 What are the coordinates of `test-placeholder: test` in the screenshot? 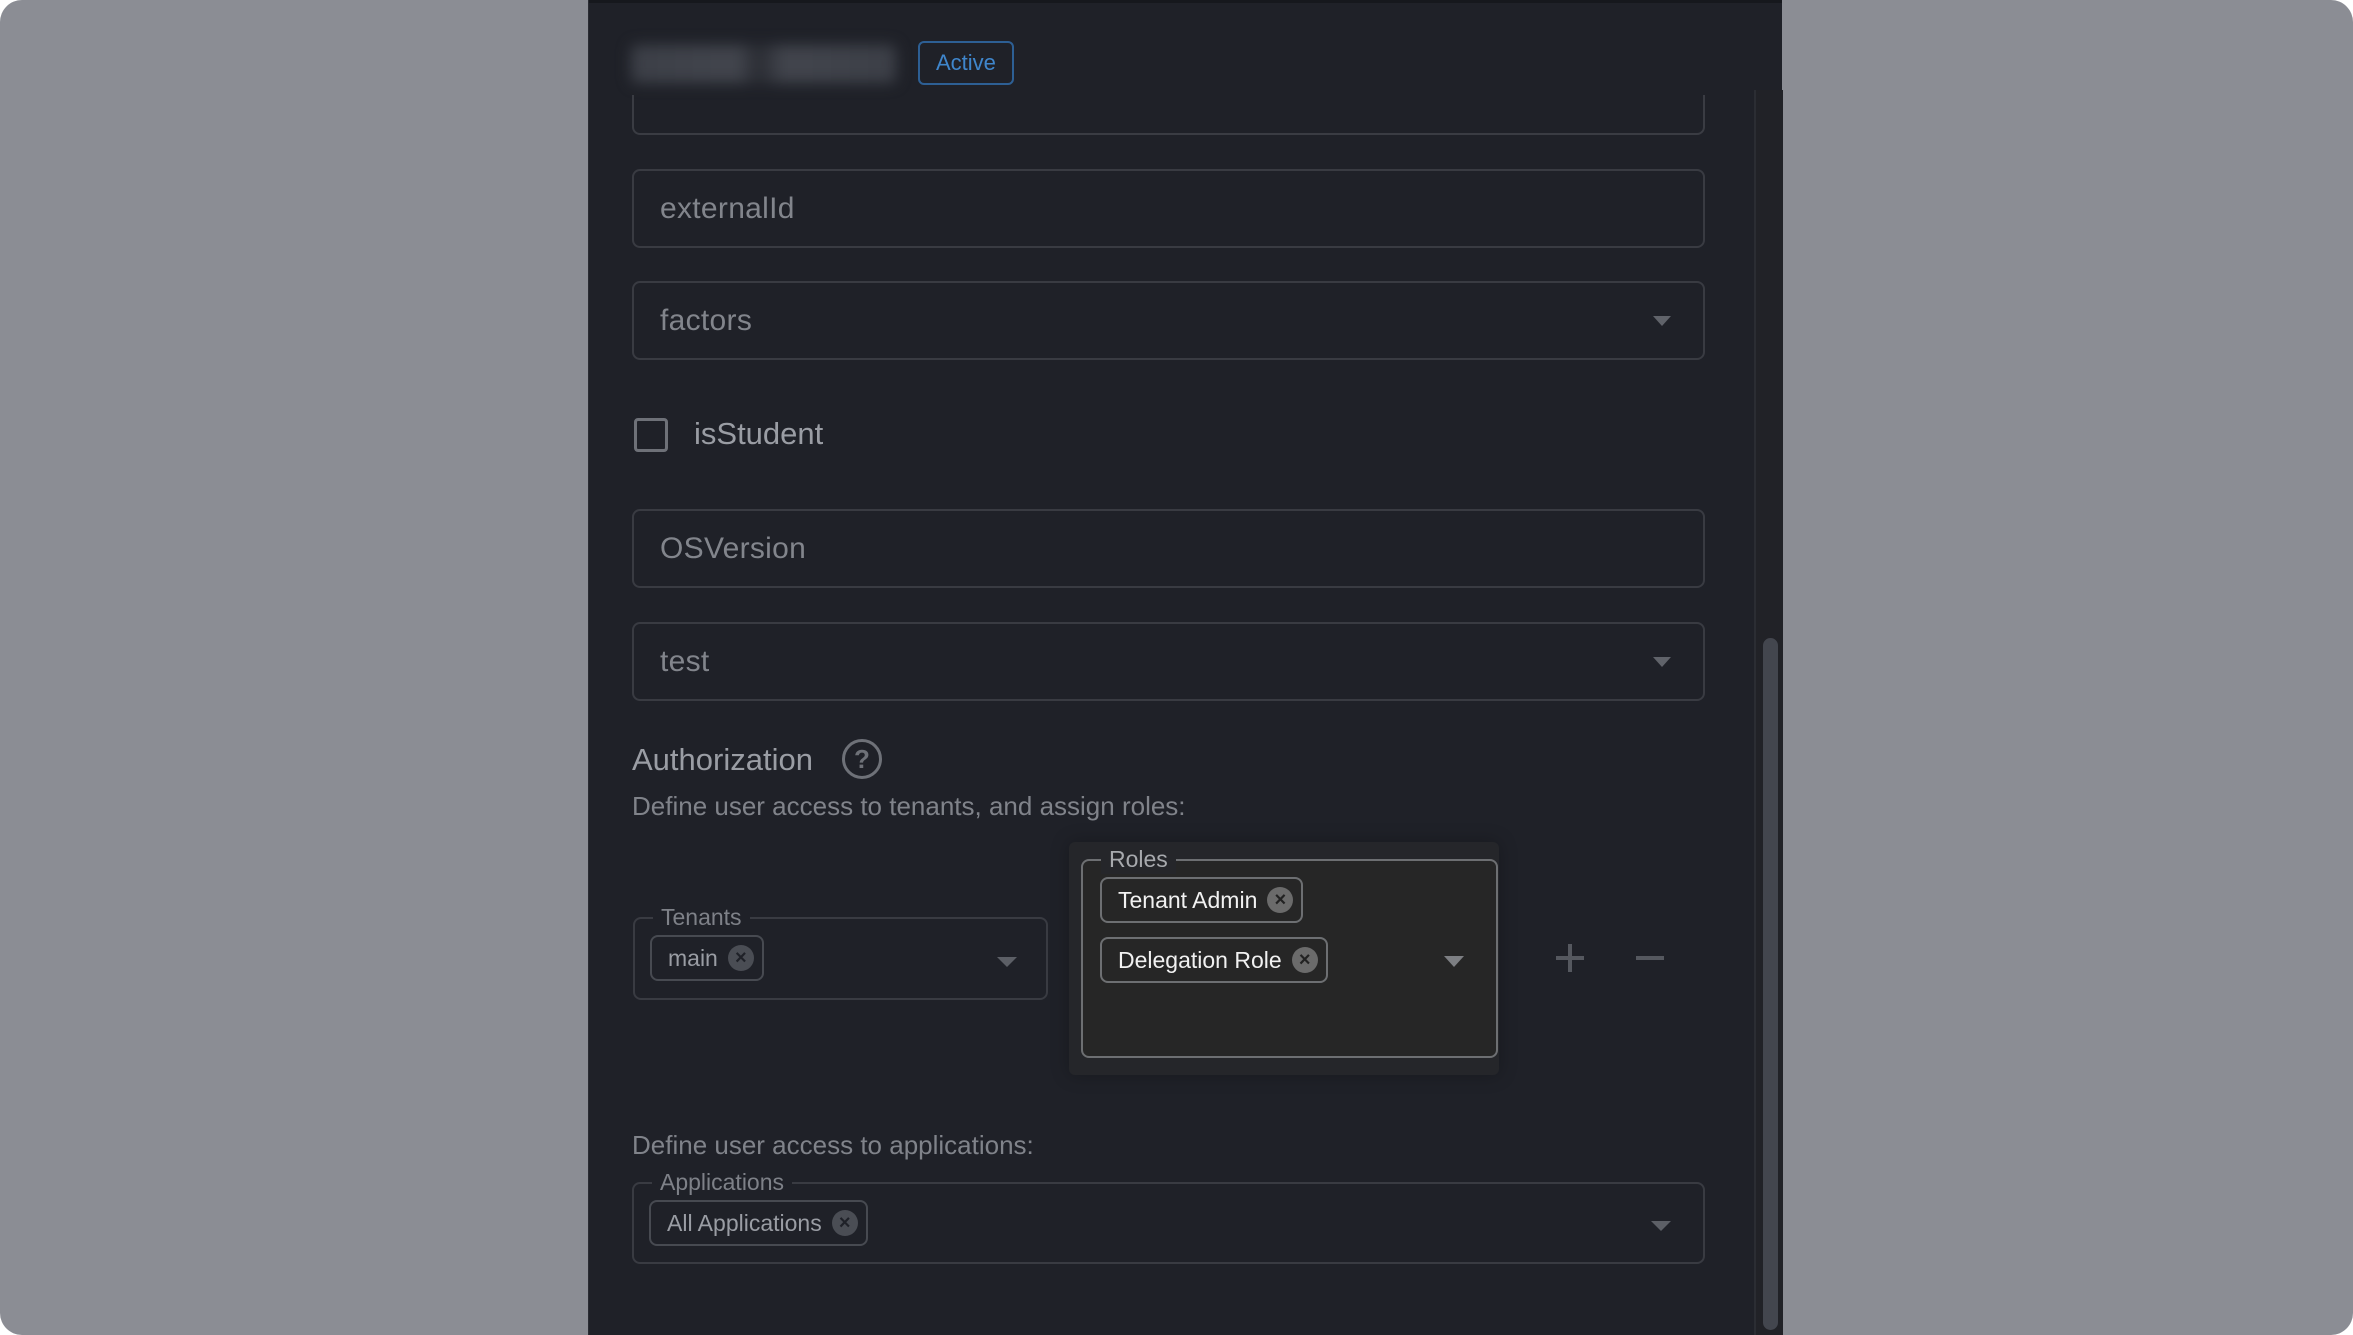 It's located at (685, 661).